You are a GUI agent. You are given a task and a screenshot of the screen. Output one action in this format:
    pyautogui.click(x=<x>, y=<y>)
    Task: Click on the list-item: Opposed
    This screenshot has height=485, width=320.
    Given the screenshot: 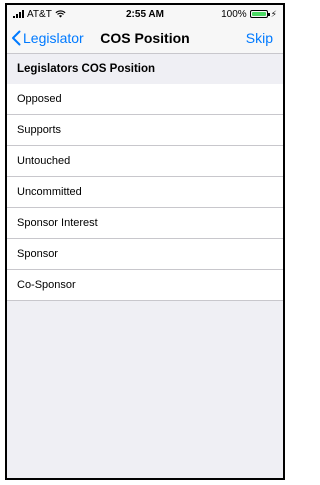 What is the action you would take?
    pyautogui.click(x=145, y=99)
    